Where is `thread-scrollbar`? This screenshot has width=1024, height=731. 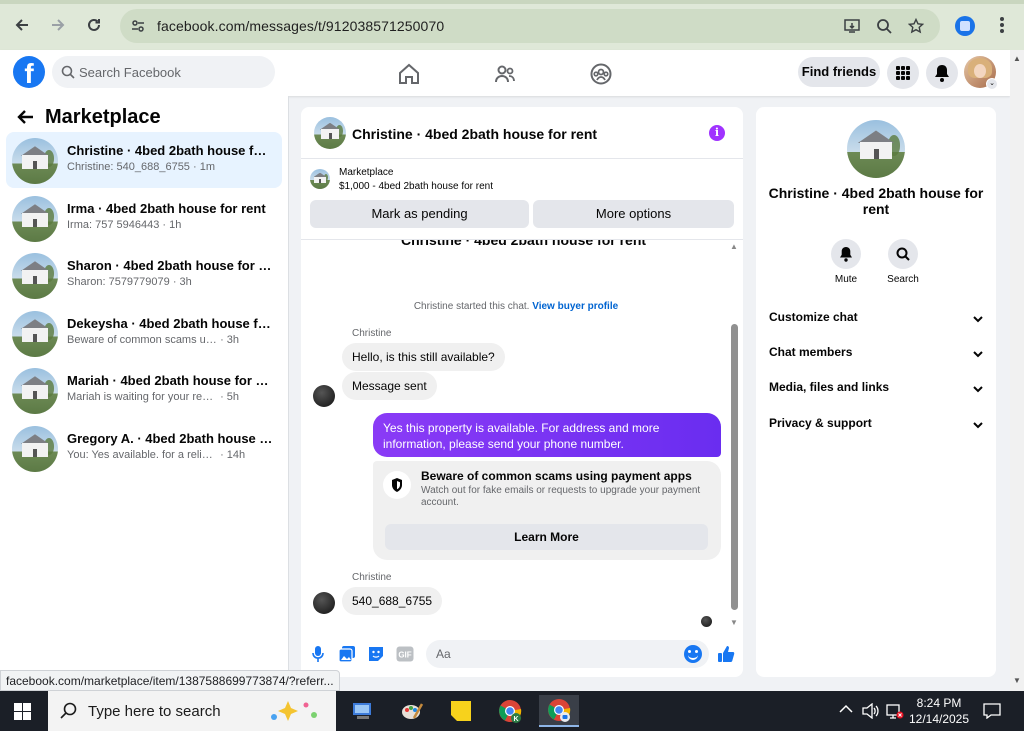
thread-scrollbar is located at coordinates (734, 467).